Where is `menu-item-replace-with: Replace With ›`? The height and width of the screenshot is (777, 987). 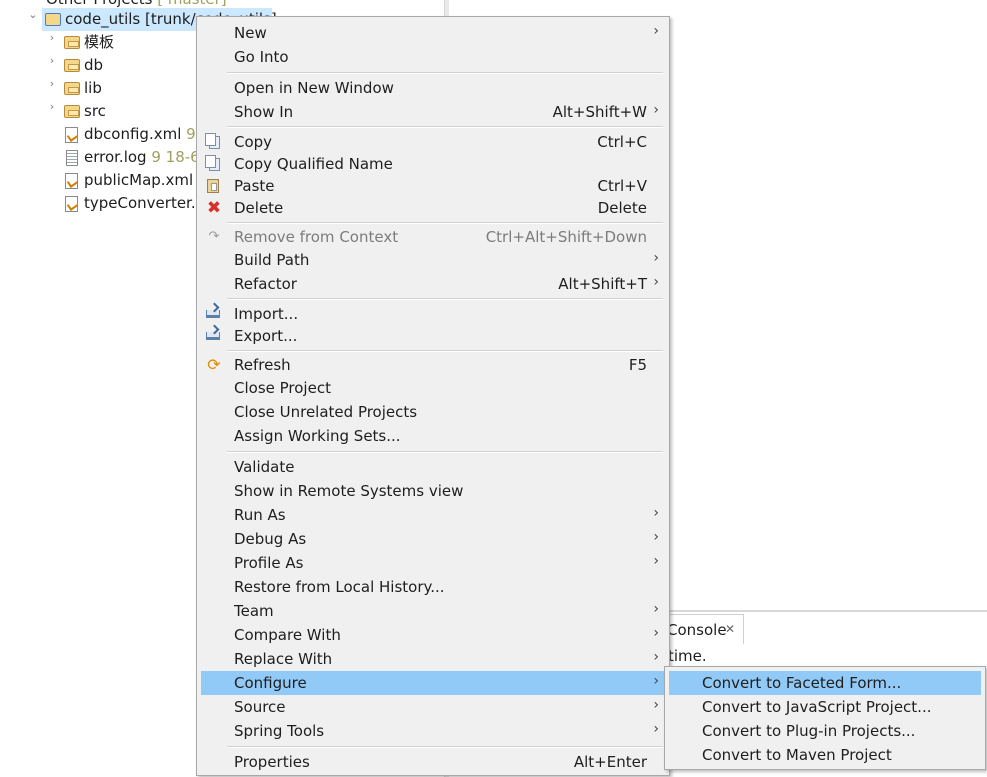 menu-item-replace-with: Replace With › is located at coordinates (433, 659).